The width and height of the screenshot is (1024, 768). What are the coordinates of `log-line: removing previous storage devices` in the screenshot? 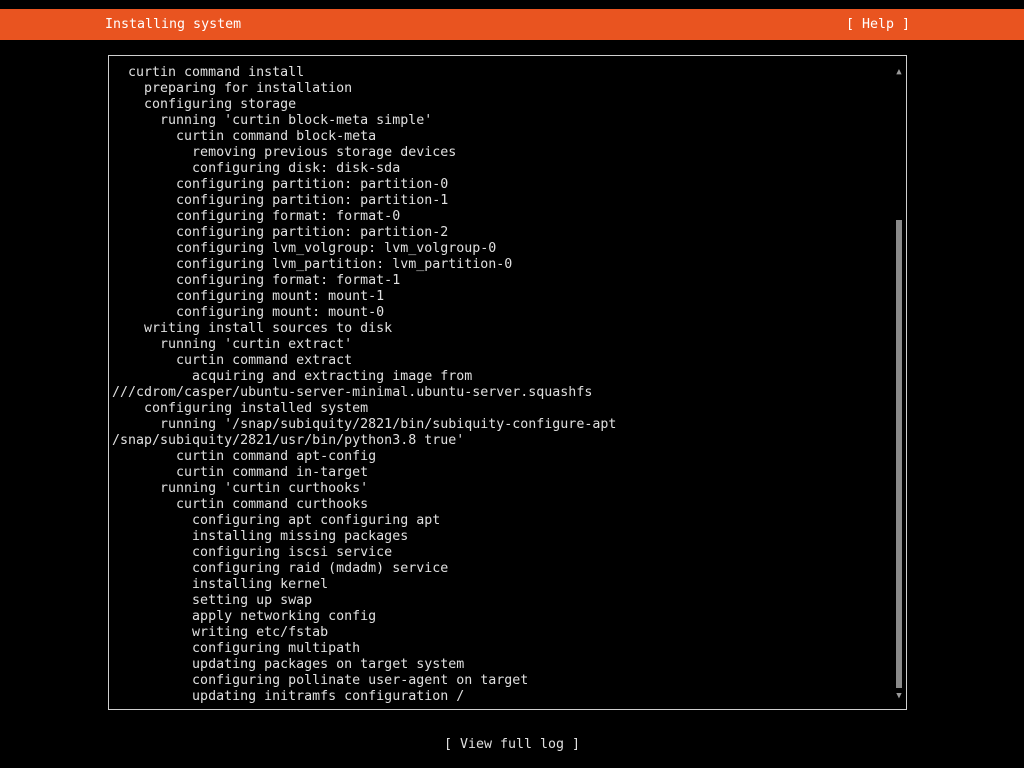 It's located at (284, 152).